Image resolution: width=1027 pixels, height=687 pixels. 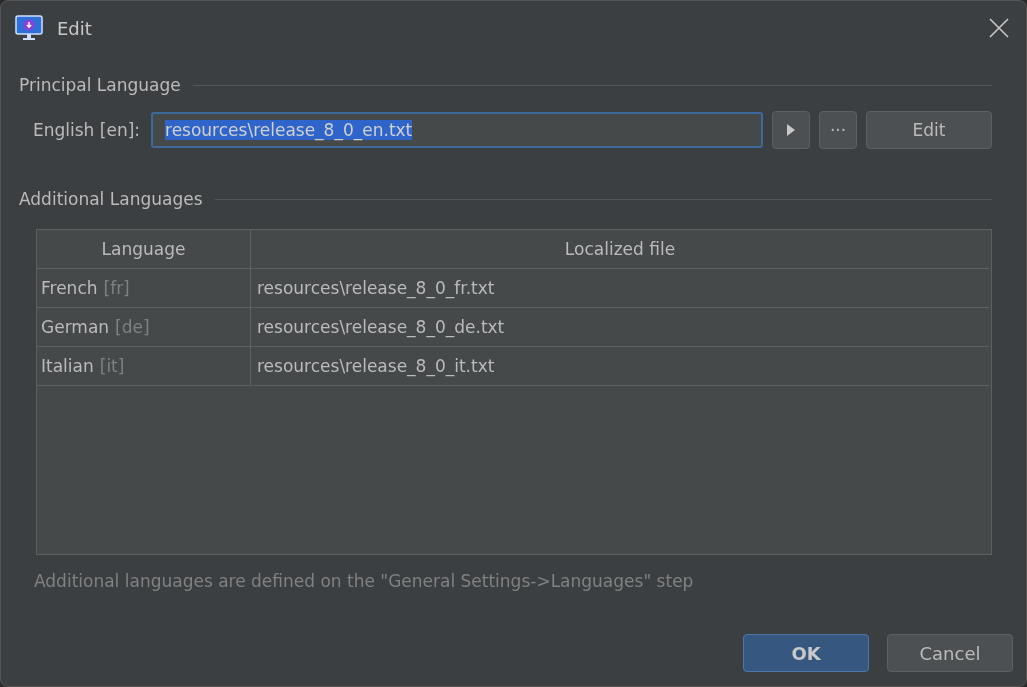 What do you see at coordinates (144, 366) in the screenshot?
I see `table-cell: Italian [it]` at bounding box center [144, 366].